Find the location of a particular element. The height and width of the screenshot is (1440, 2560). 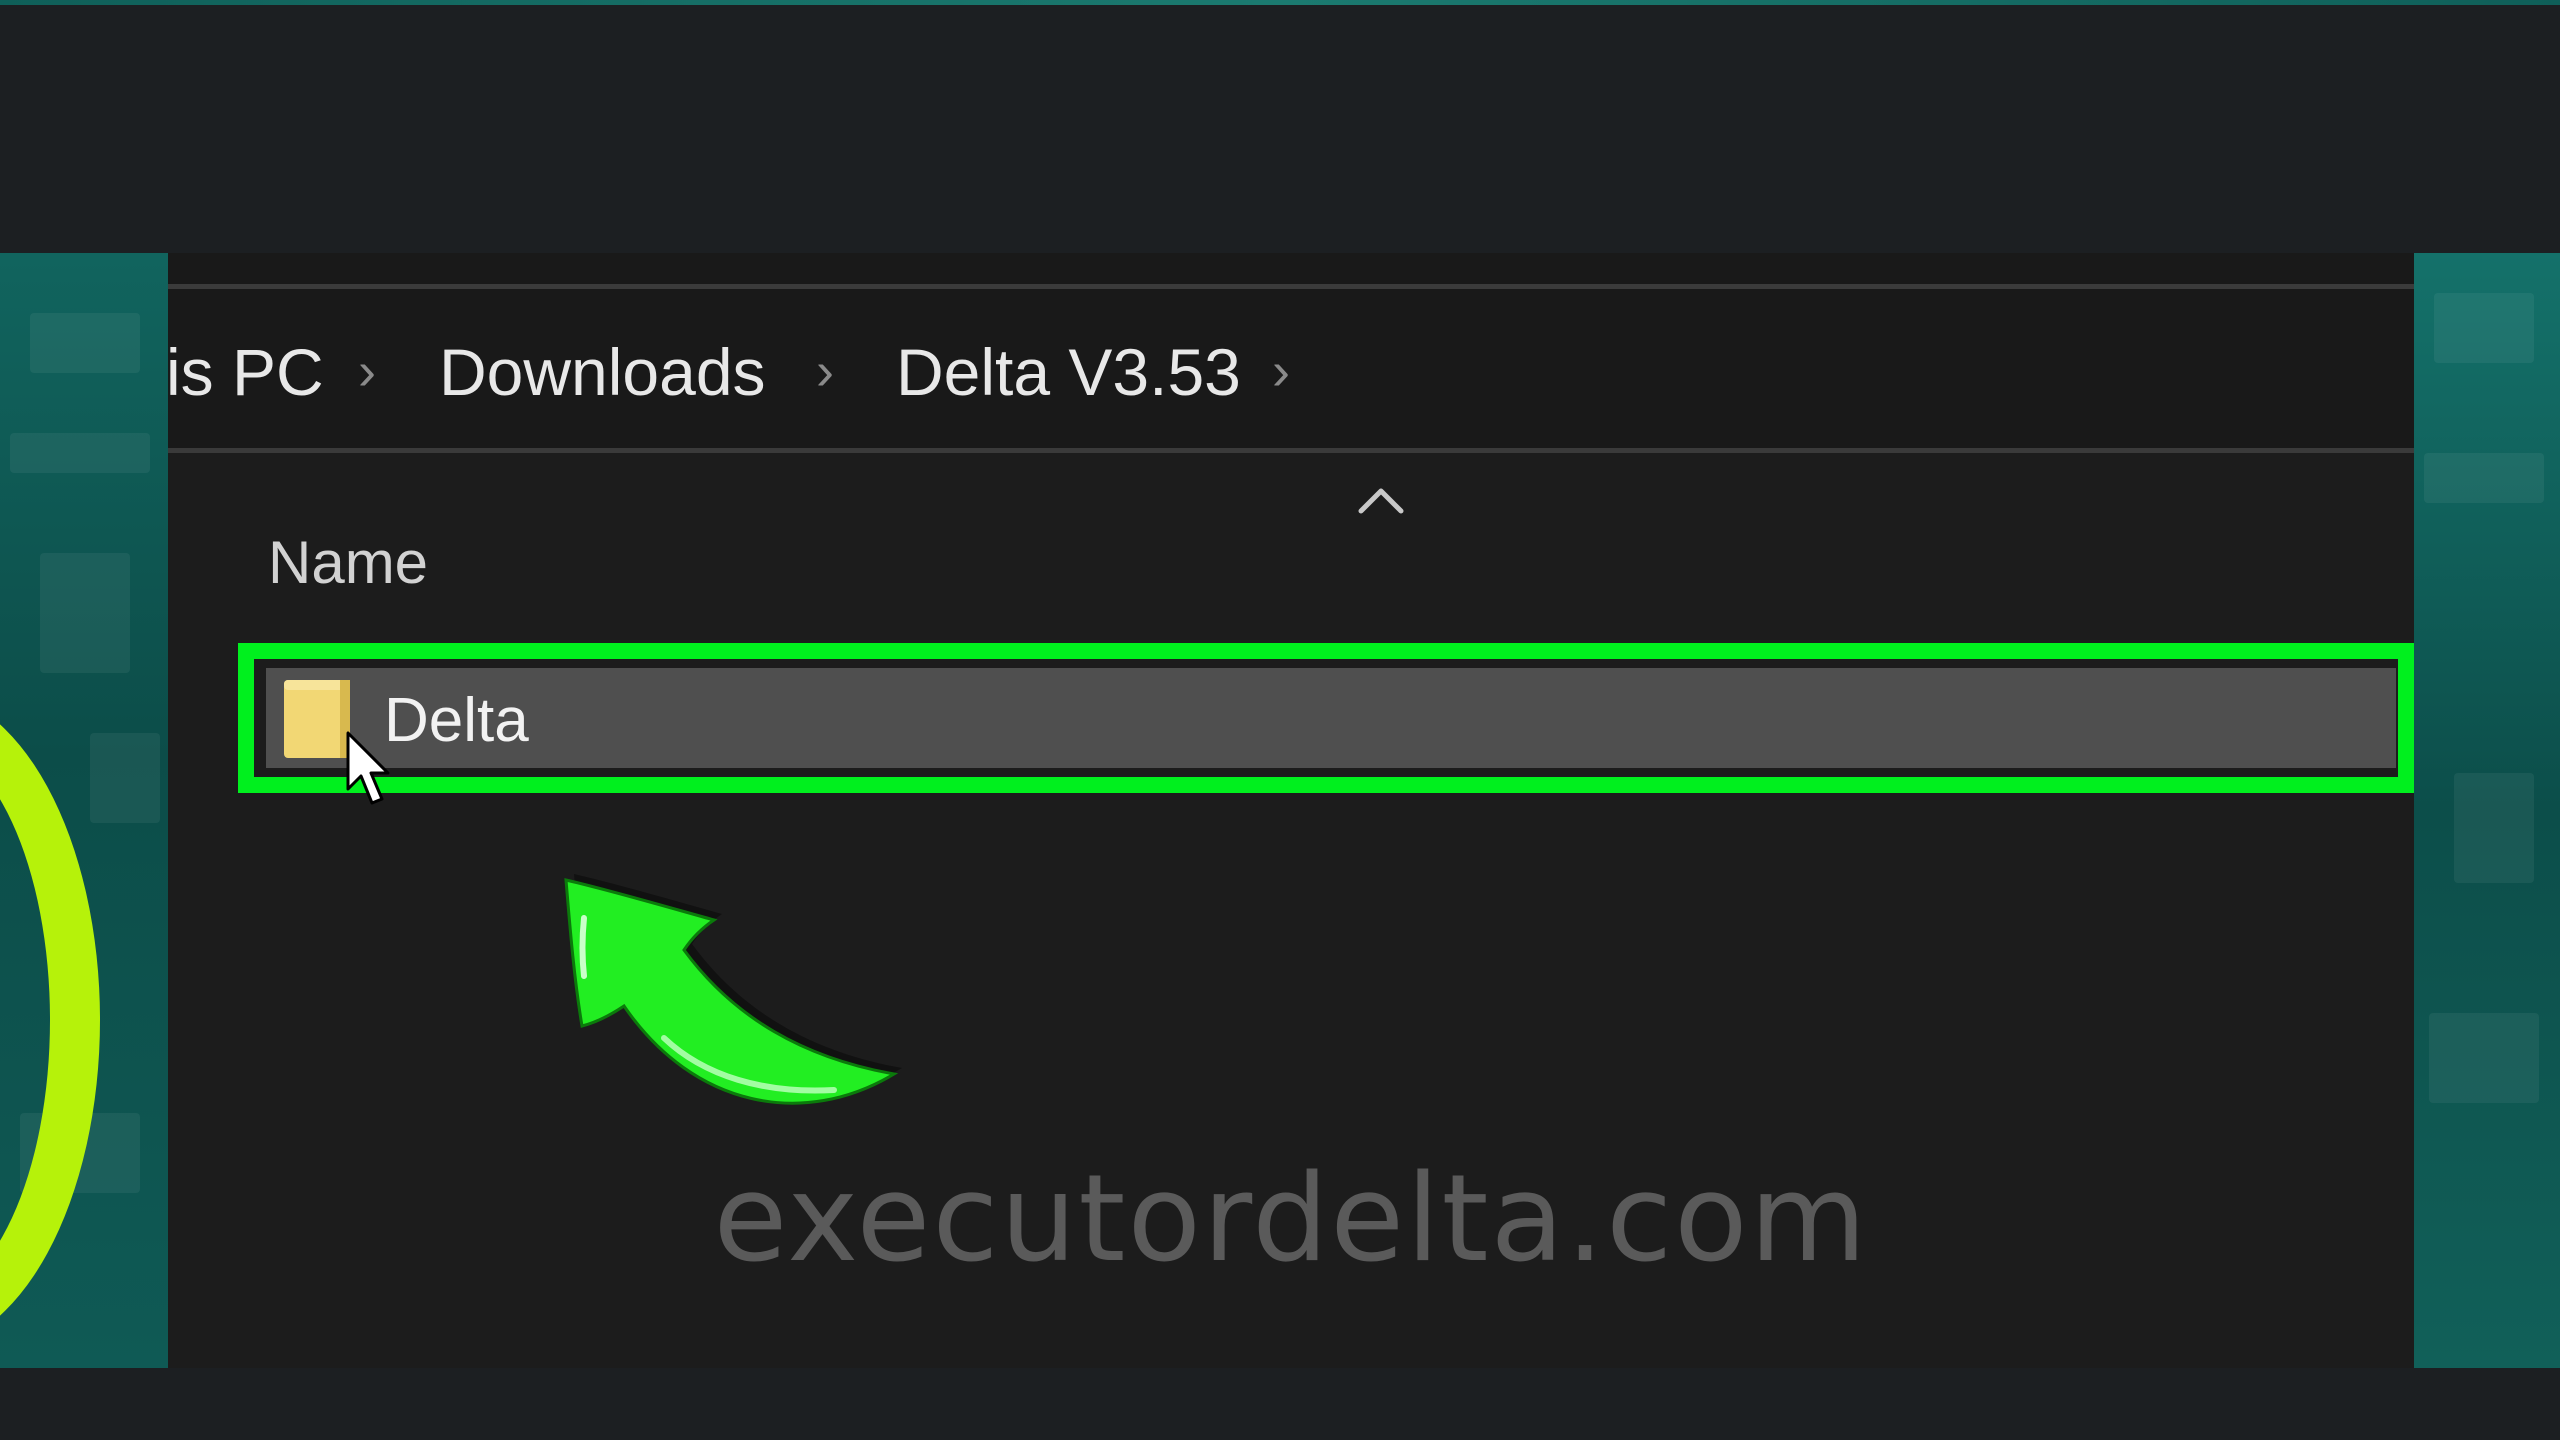

folder-icon is located at coordinates (317, 719).